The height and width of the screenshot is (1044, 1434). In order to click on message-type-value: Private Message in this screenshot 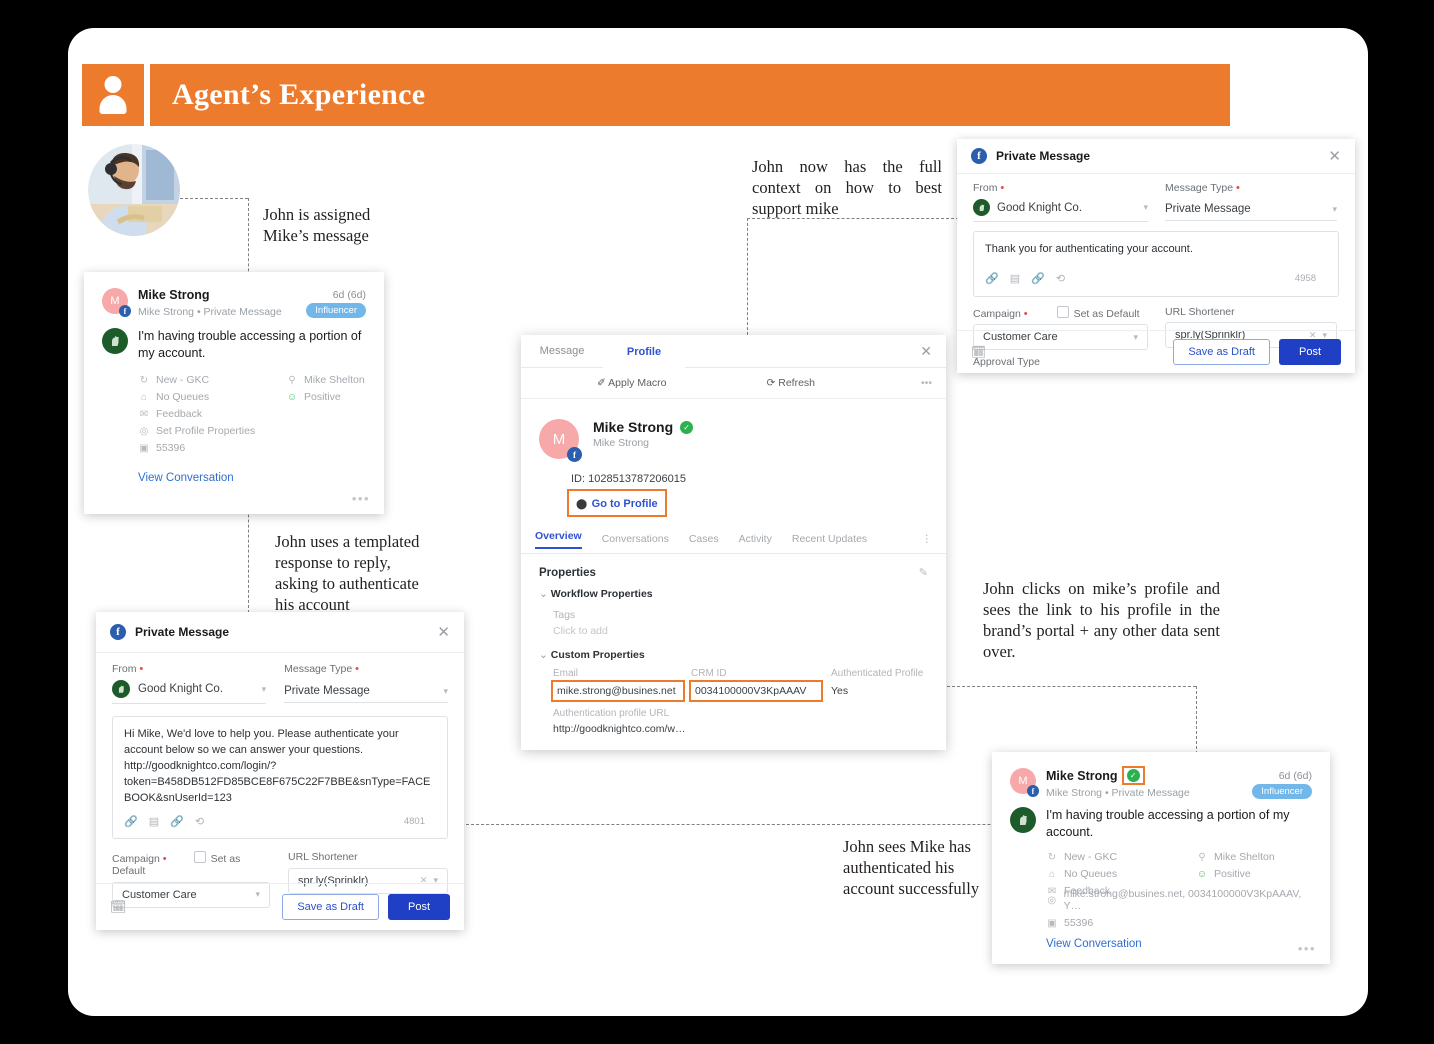, I will do `click(1208, 209)`.